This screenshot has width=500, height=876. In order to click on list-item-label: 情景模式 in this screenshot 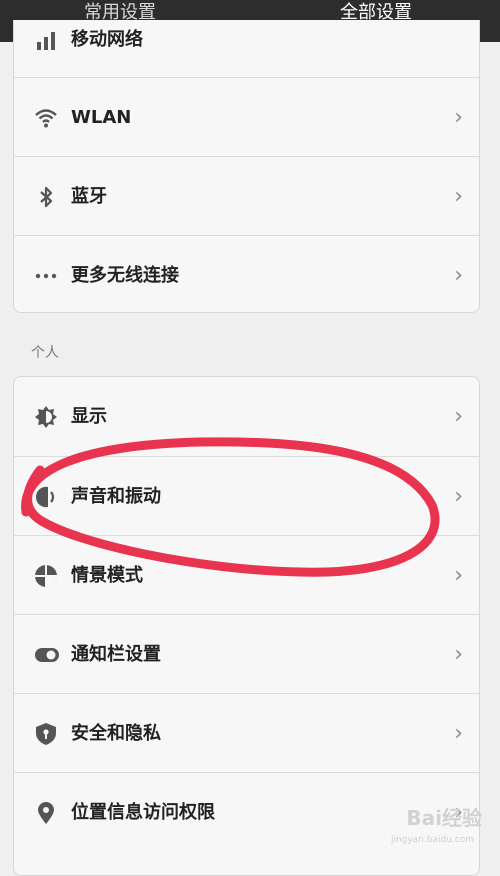, I will do `click(107, 575)`.